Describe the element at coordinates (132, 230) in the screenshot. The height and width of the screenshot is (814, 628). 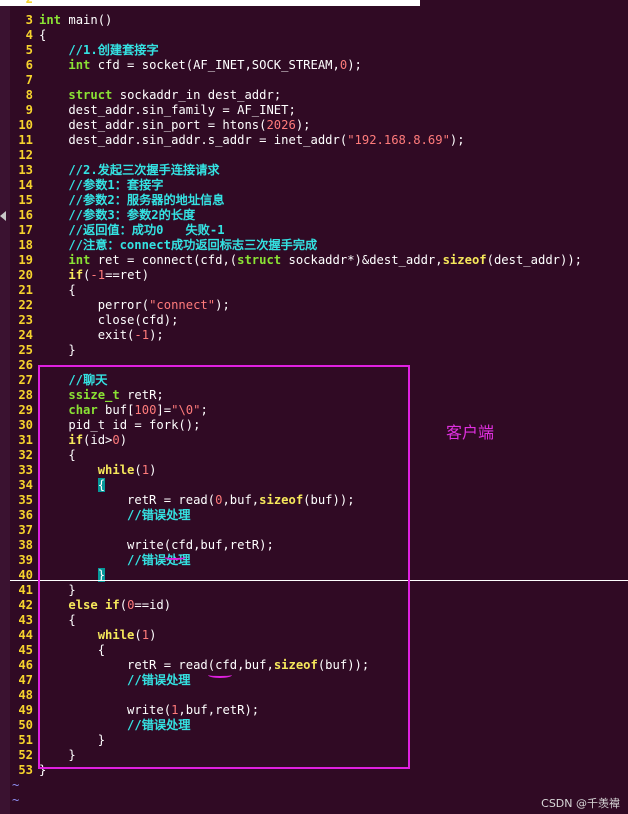
I see `code-comment: //返回值：成功0 失败-1` at that location.